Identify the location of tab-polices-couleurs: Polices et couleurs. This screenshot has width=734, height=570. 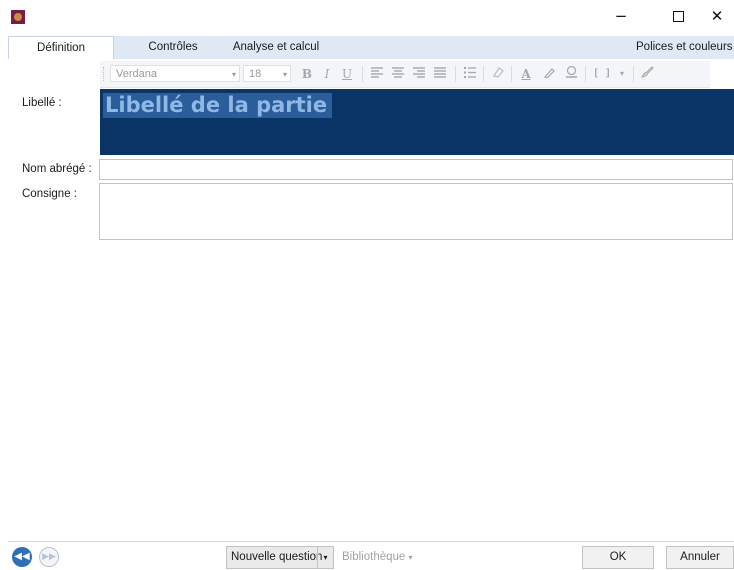
(685, 47).